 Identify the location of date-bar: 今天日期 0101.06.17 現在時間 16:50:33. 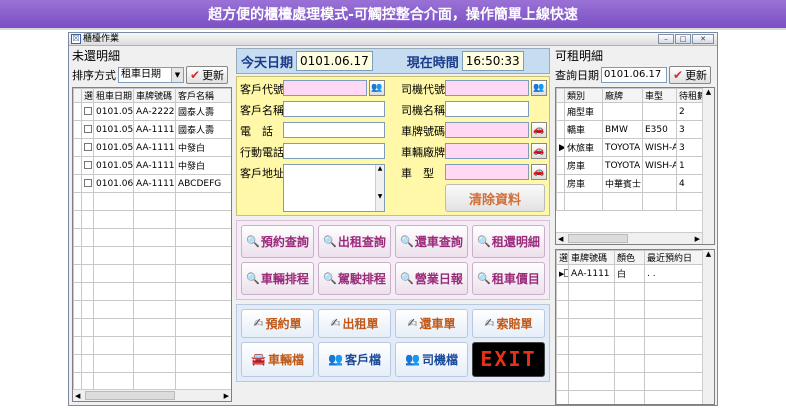
(393, 61).